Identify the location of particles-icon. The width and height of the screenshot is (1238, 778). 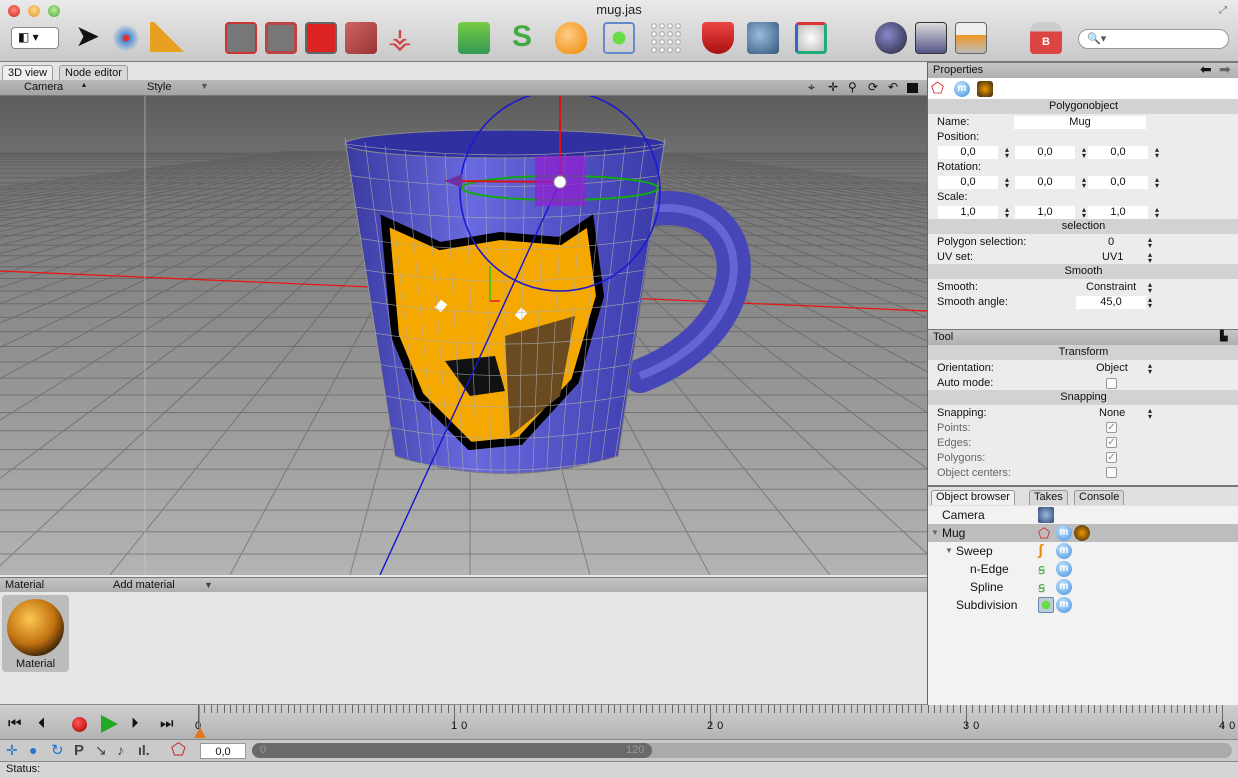
(666, 38).